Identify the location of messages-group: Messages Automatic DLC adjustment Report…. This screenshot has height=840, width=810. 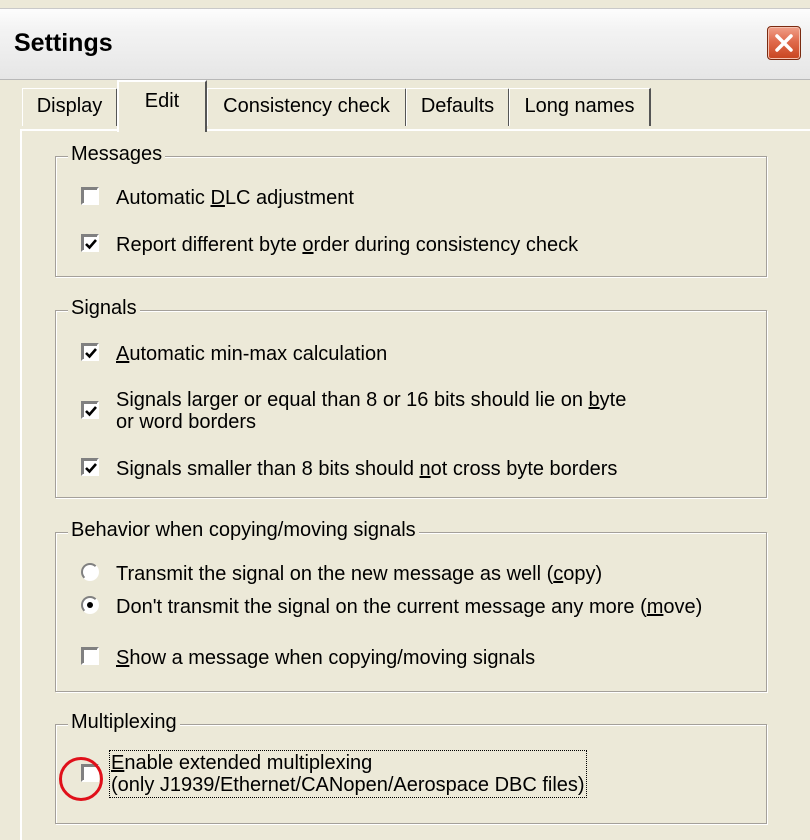
(411, 210).